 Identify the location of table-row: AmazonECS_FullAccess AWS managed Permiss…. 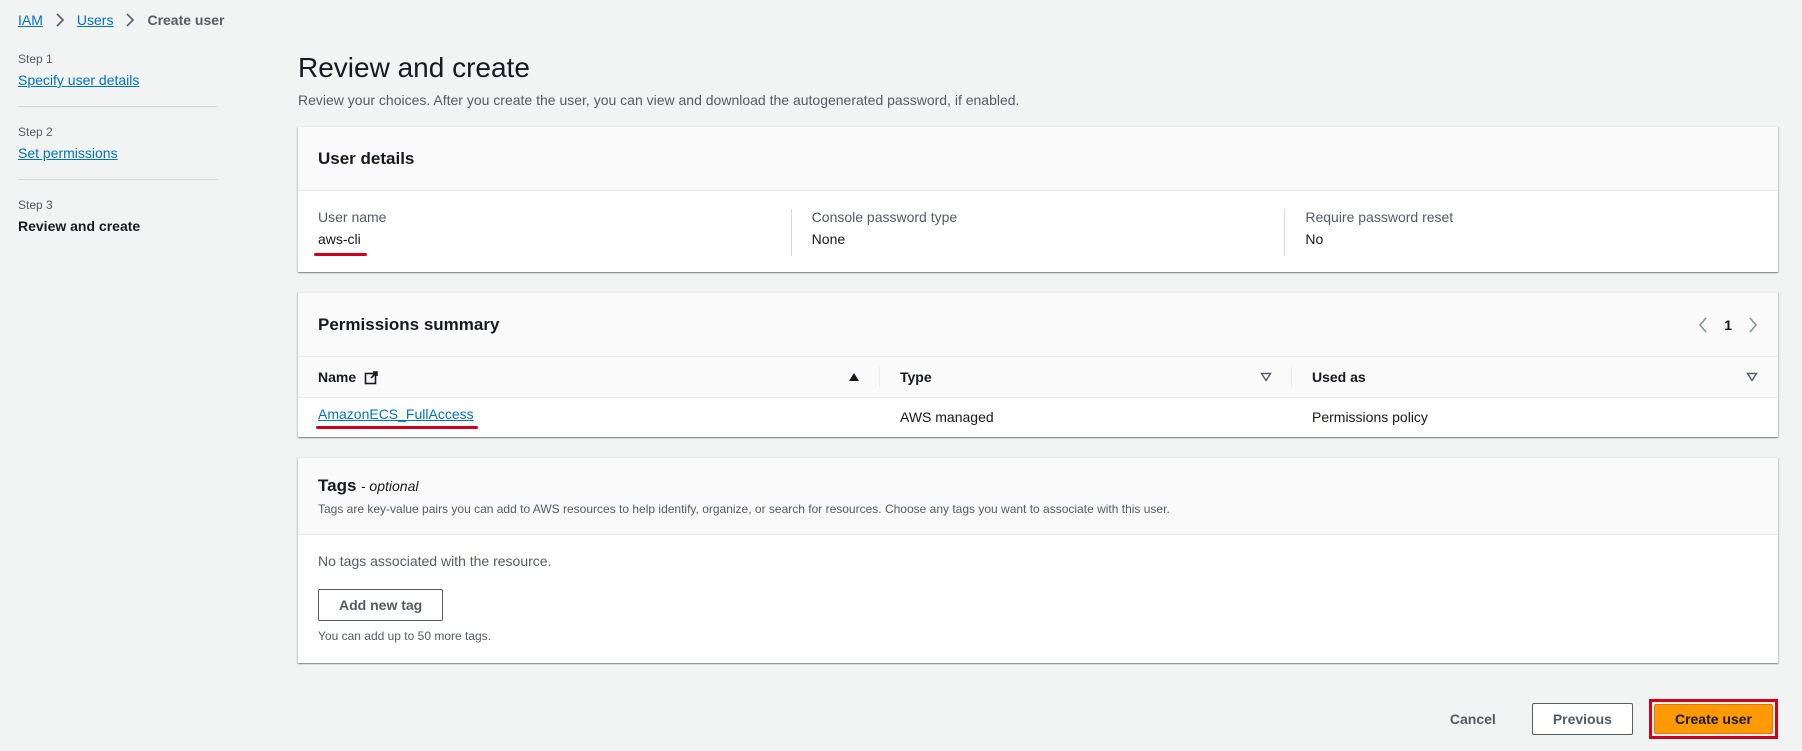
(1038, 417).